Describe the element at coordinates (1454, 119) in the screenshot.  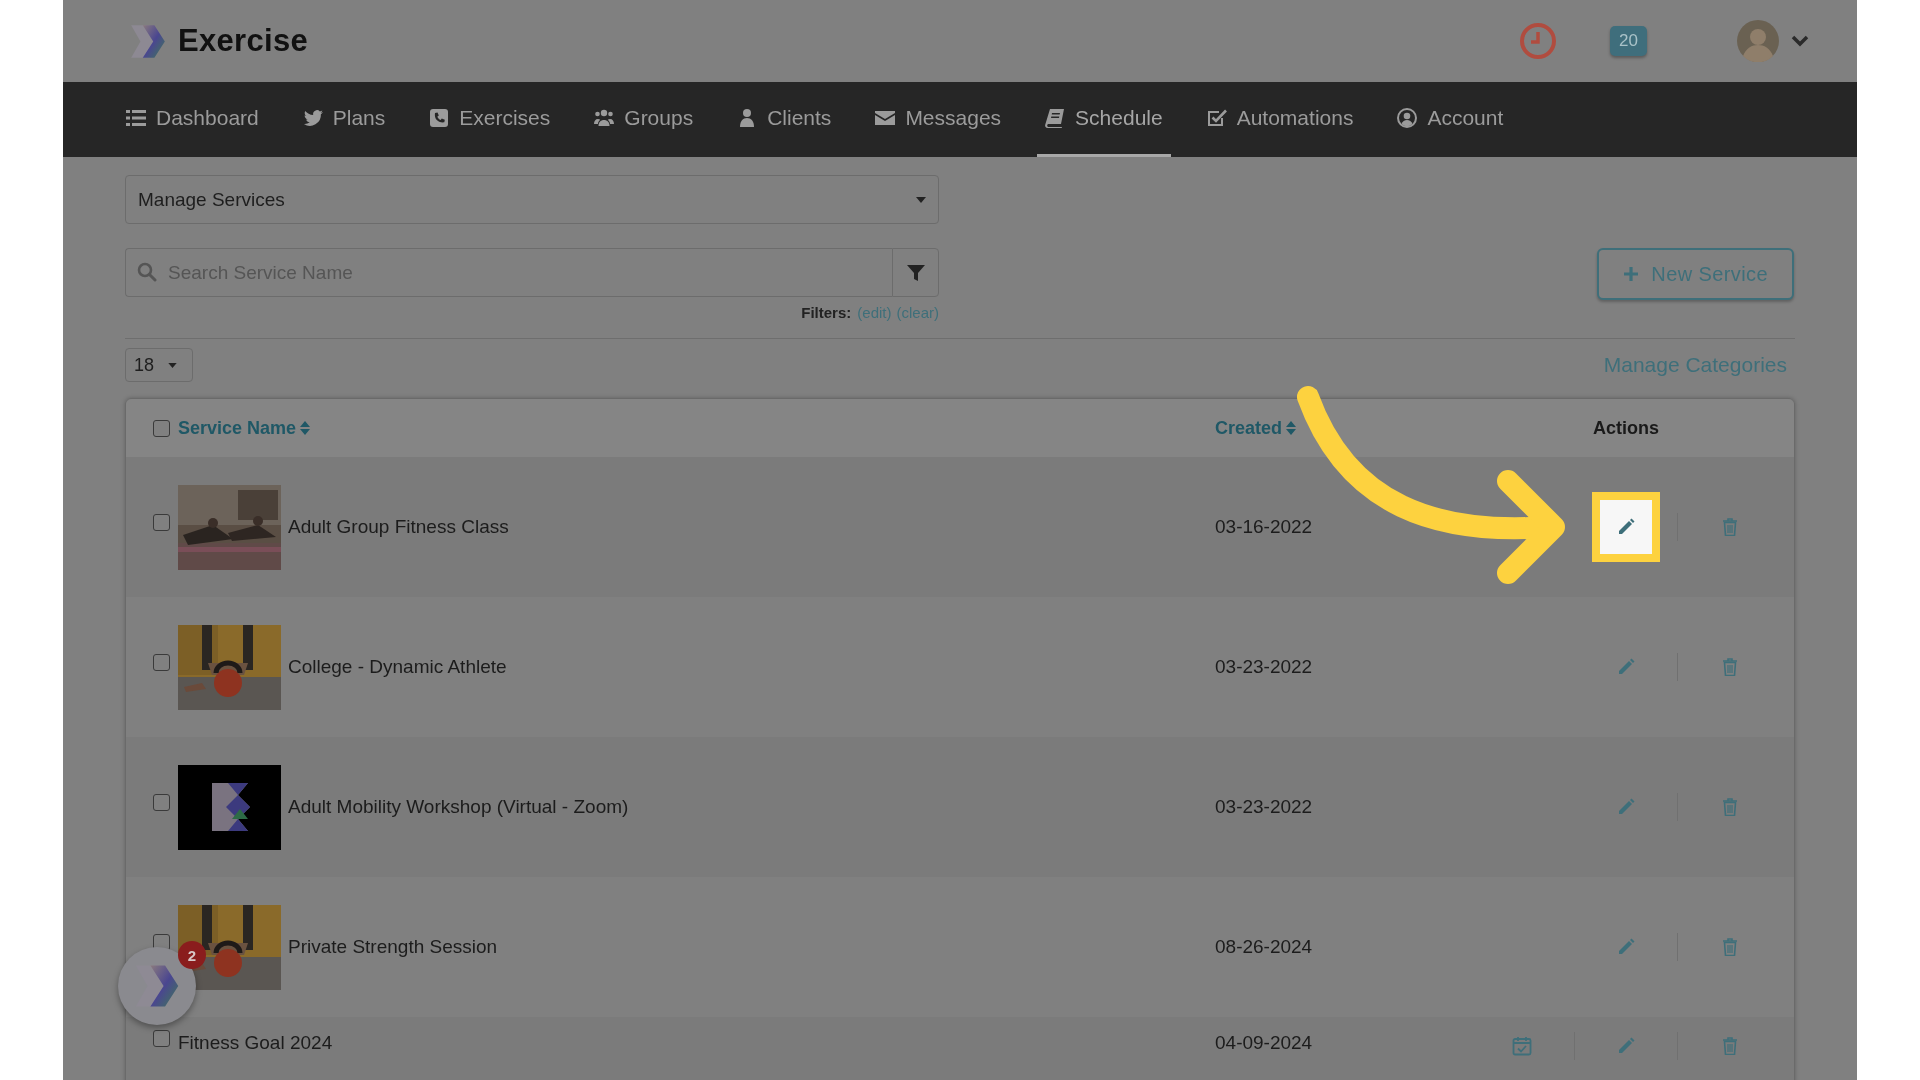
I see `nav-tab: Account` at that location.